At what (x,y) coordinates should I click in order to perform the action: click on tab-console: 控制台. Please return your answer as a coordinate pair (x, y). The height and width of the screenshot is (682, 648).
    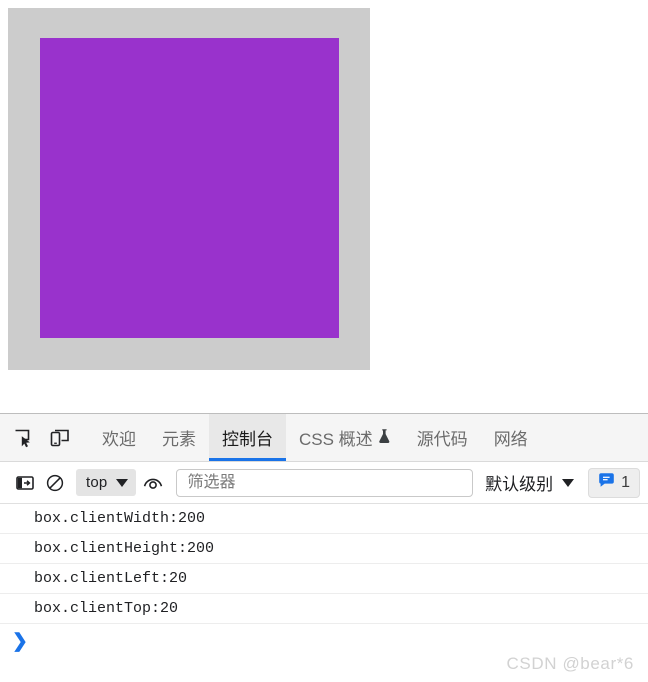
    Looking at the image, I should click on (247, 437).